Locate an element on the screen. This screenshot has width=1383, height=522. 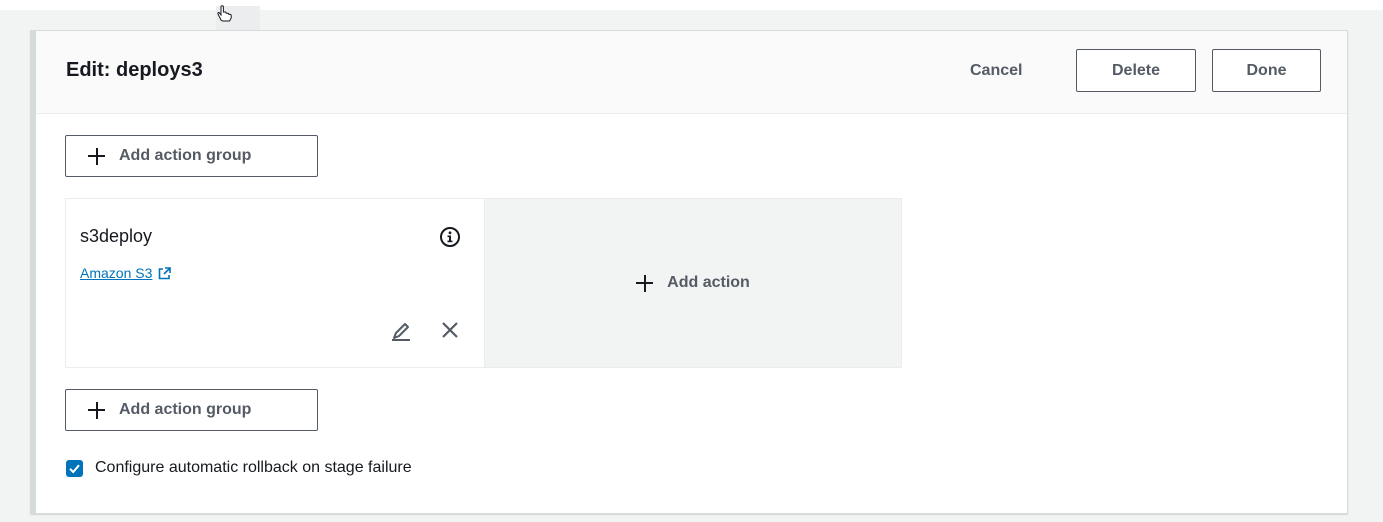
info-icon is located at coordinates (450, 237).